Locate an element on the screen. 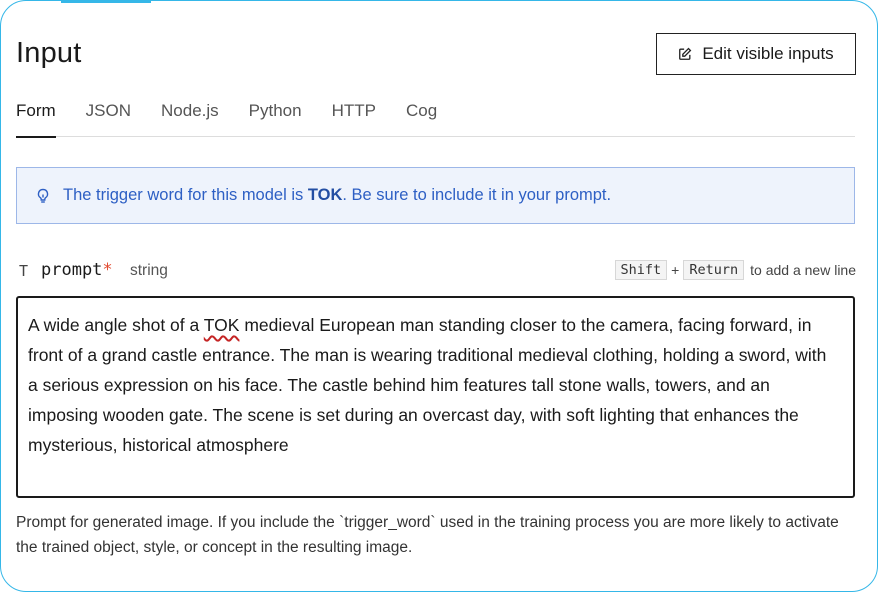 This screenshot has width=878, height=592. lightbulb-icon is located at coordinates (43, 195).